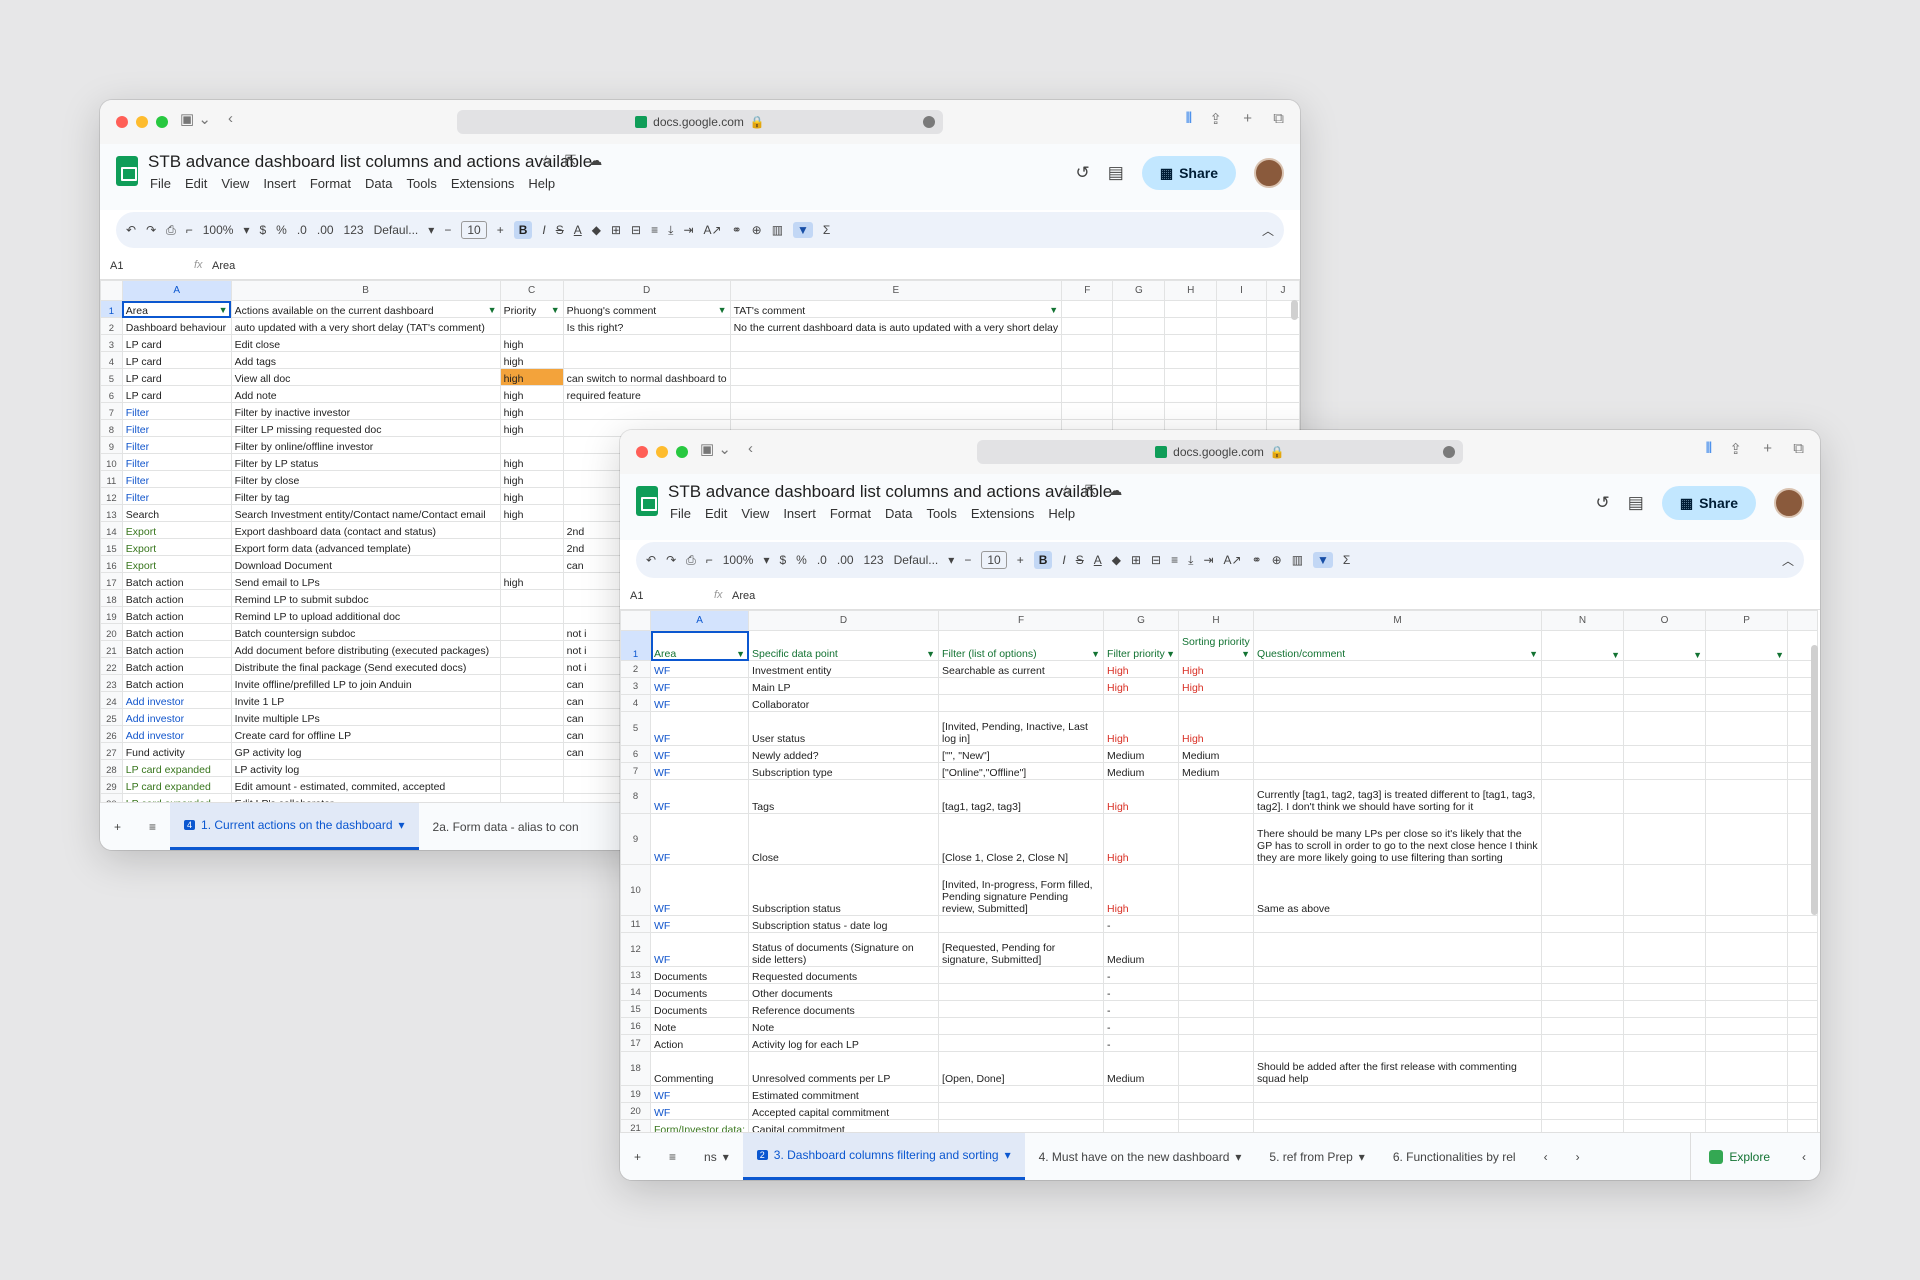 This screenshot has height=1280, width=1920. I want to click on cell-phuong-comment: can switch to normal dashboard to, so click(646, 377).